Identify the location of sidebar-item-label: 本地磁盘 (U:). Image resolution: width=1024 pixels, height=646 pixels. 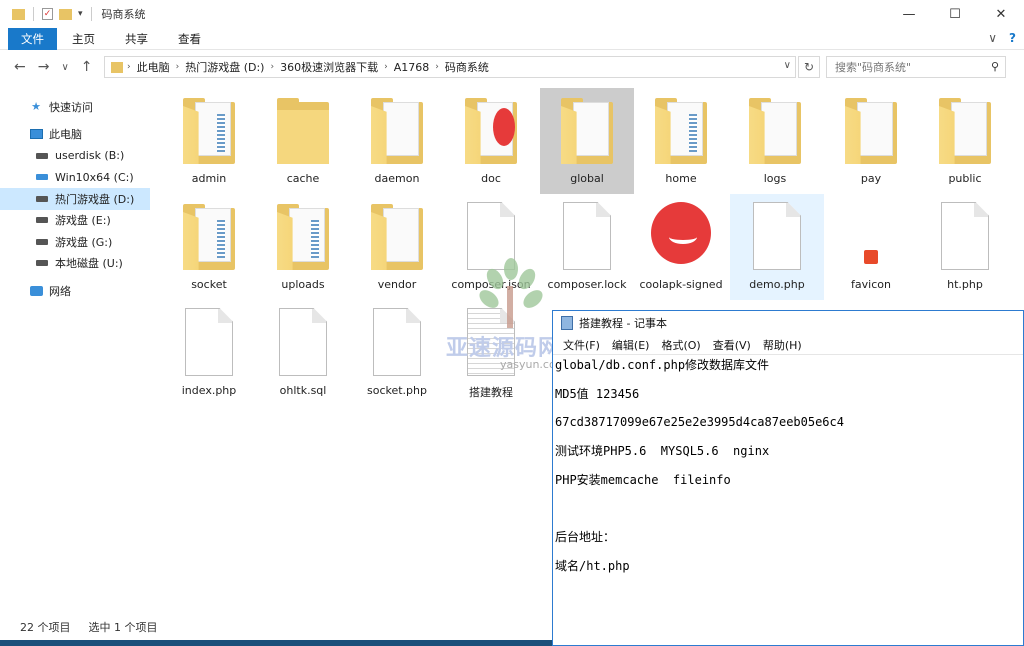
(89, 264).